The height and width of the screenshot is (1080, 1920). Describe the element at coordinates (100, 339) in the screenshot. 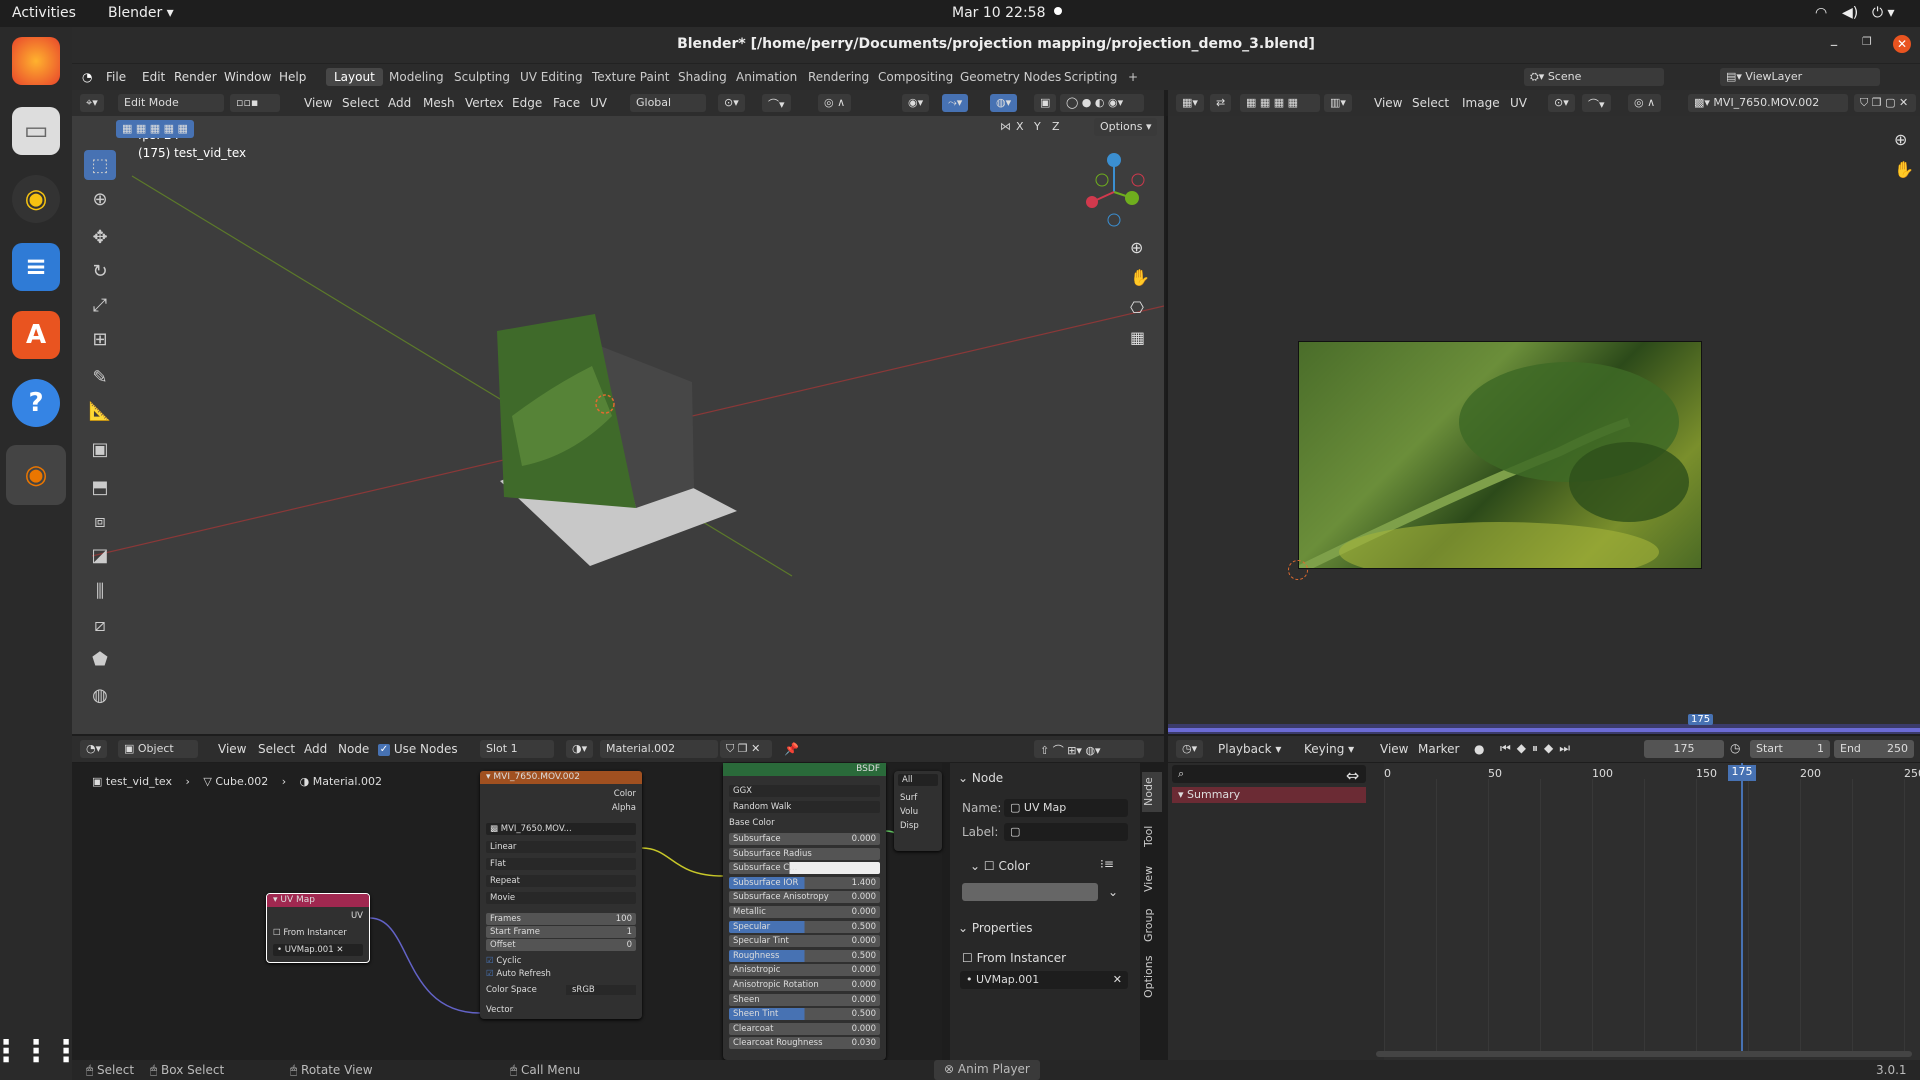

I see `transform-tool-icon: ⊞` at that location.